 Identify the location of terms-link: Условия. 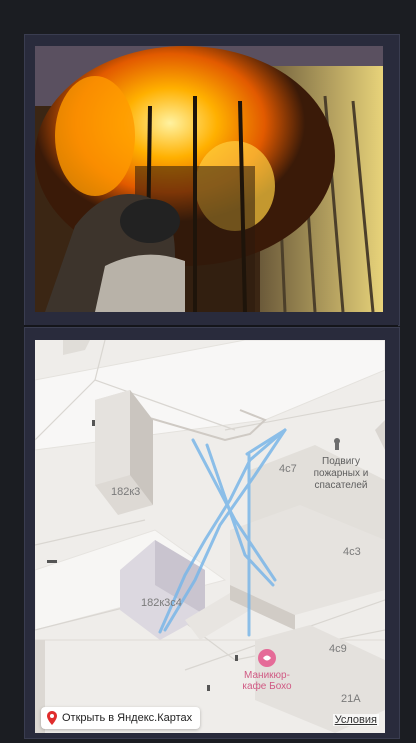
(355, 720).